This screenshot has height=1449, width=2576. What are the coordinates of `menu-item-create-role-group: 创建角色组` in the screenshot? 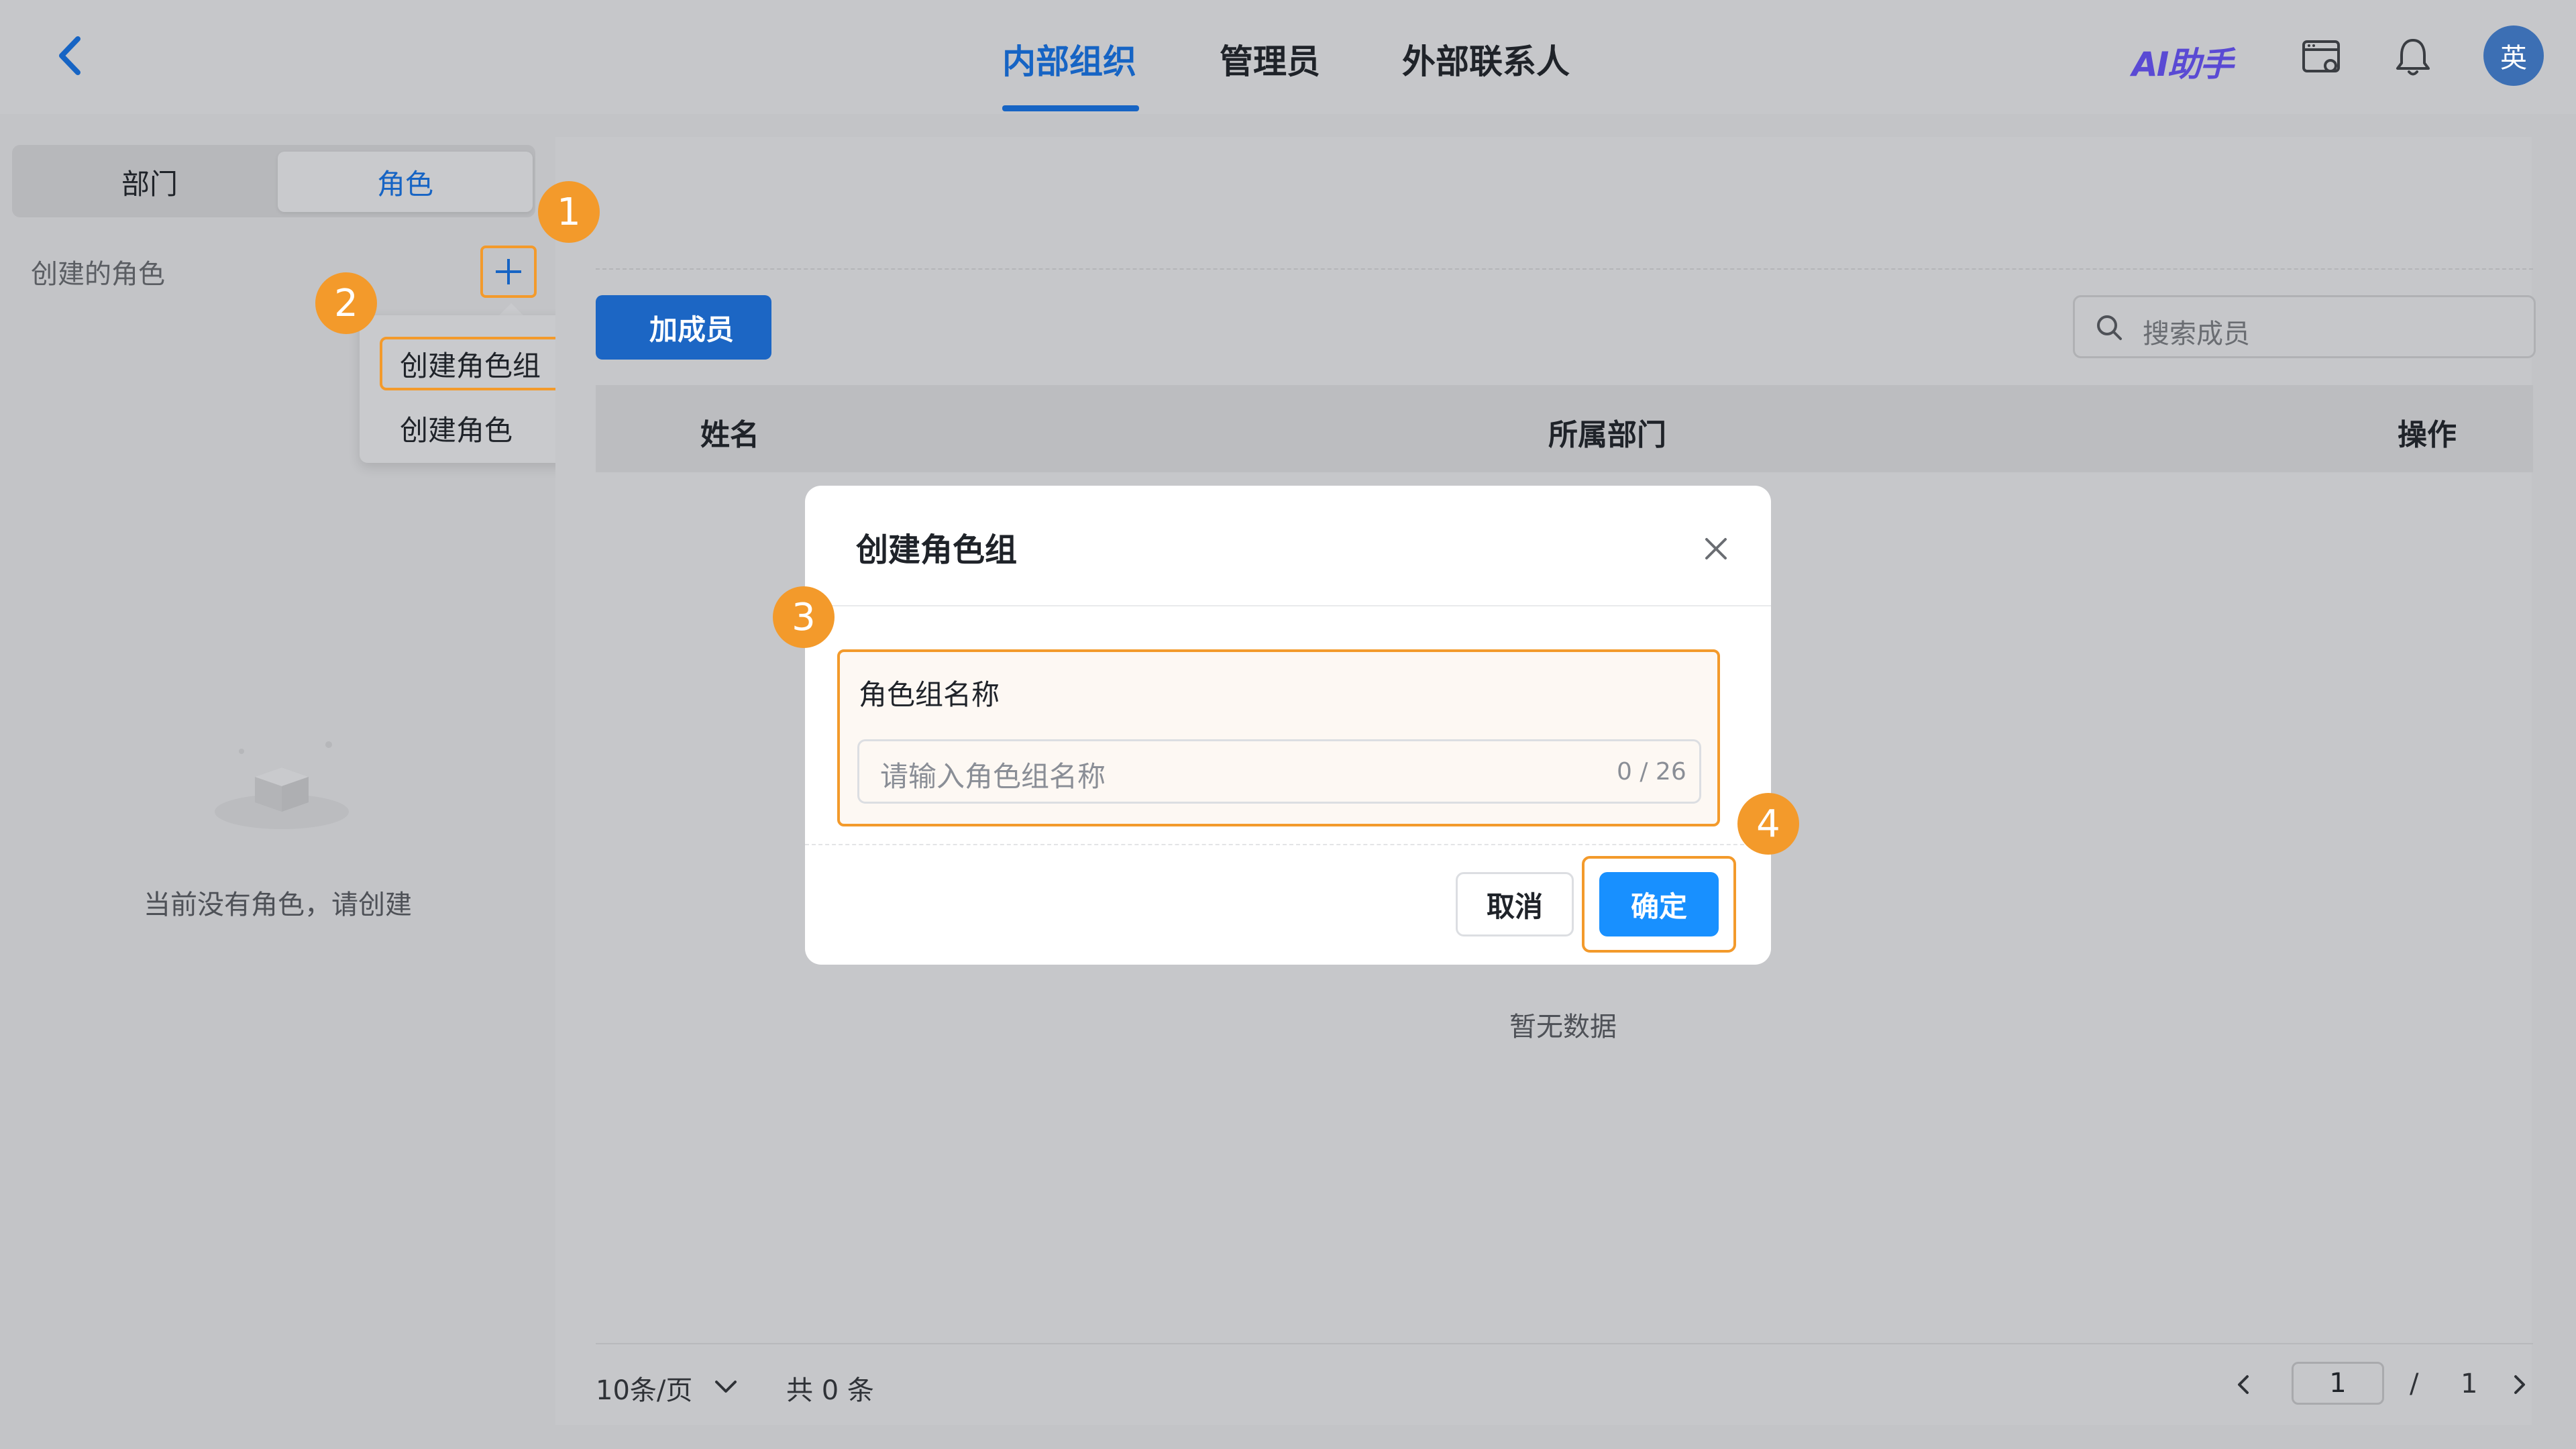 It's located at (470, 363).